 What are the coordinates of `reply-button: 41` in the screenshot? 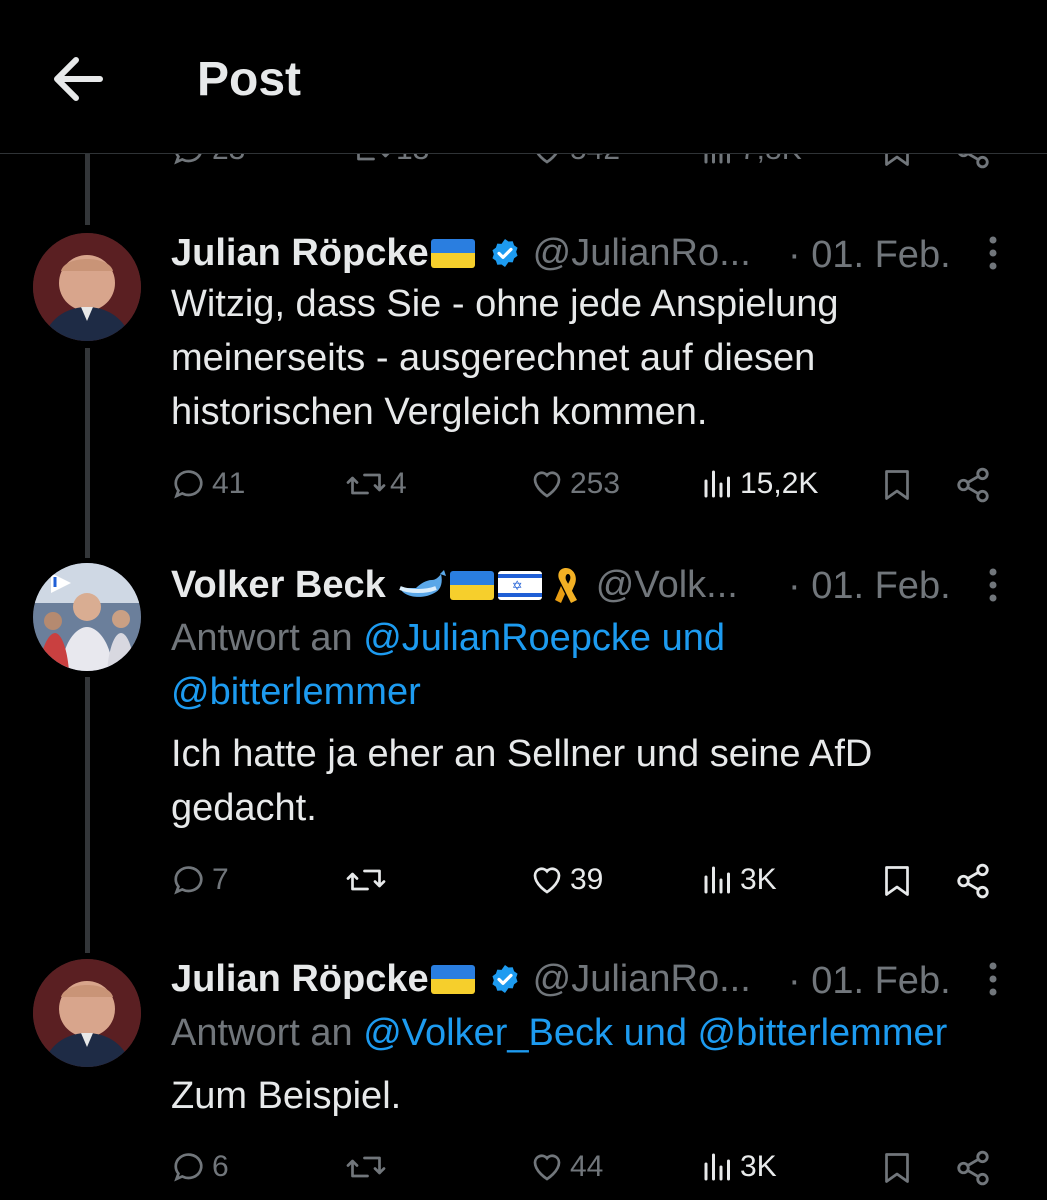 It's located at (208, 484).